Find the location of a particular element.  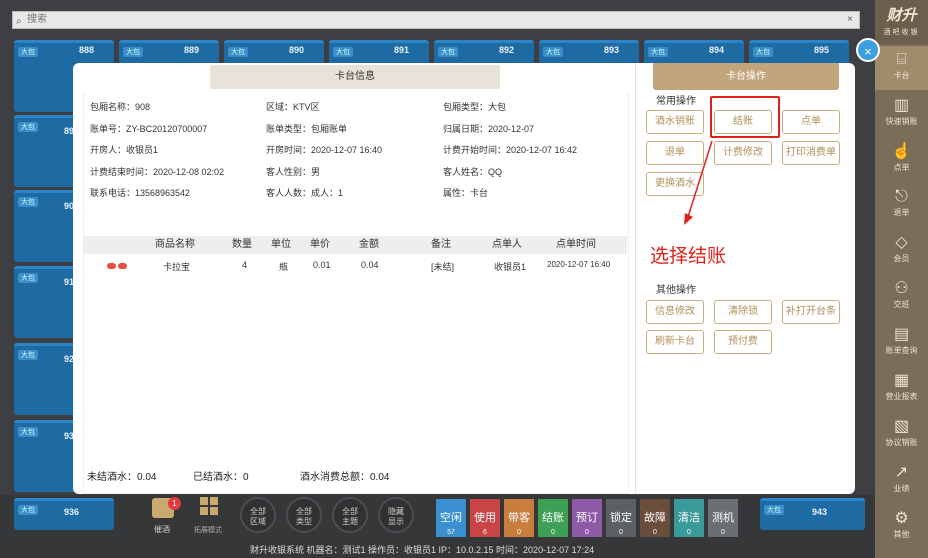

clear-lock-button: 清除锁 is located at coordinates (743, 312).